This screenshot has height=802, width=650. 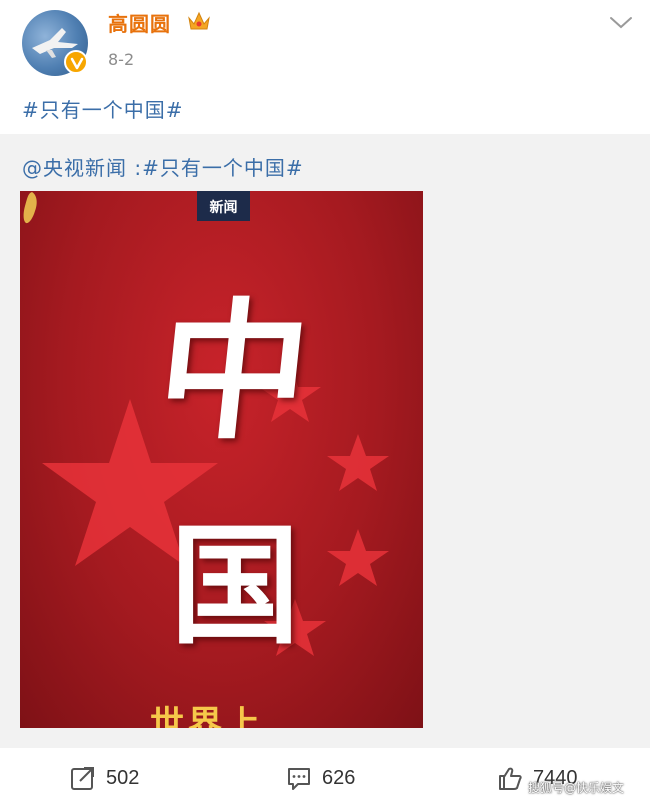 What do you see at coordinates (576, 788) in the screenshot?
I see `watermark: 搜狐号@快乐娱文` at bounding box center [576, 788].